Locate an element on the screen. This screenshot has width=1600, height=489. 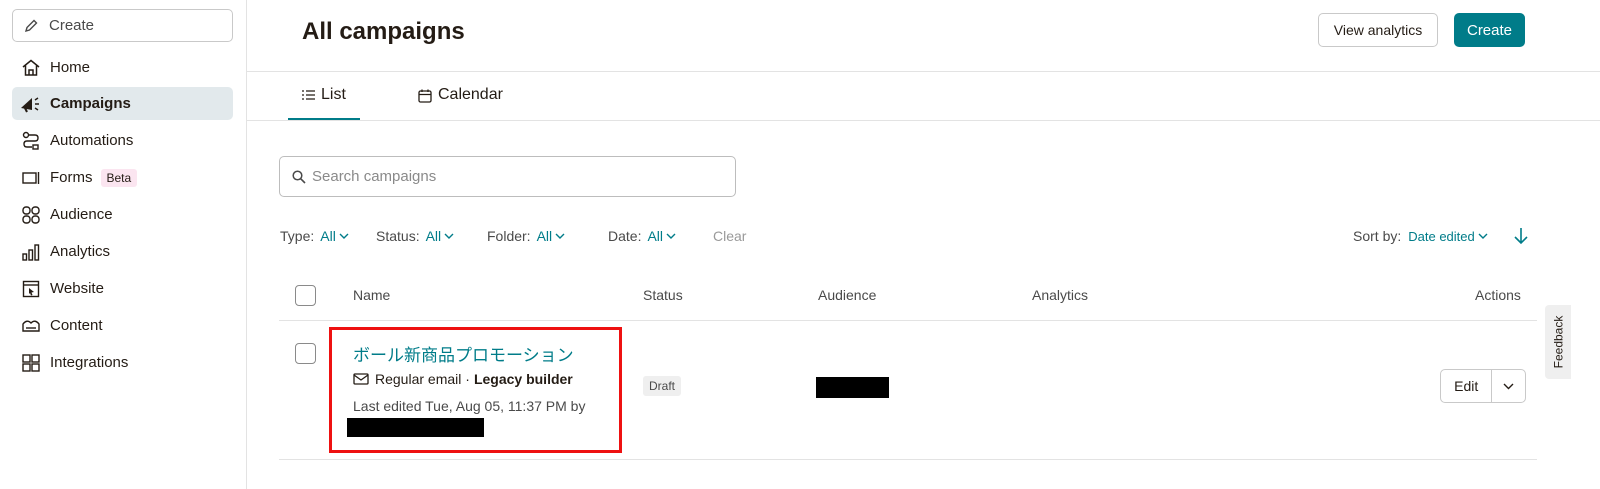
list-icon is located at coordinates (308, 95).